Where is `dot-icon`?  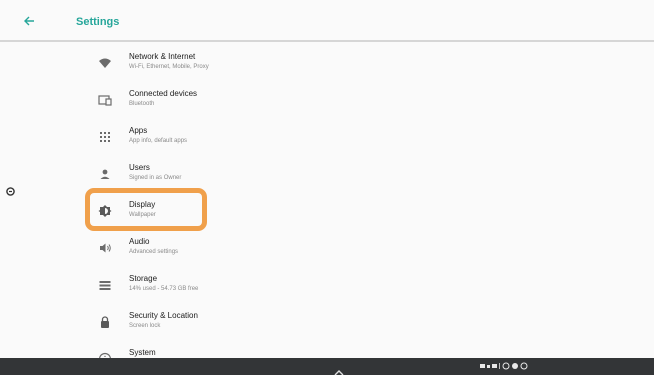
dot-icon is located at coordinates (515, 366).